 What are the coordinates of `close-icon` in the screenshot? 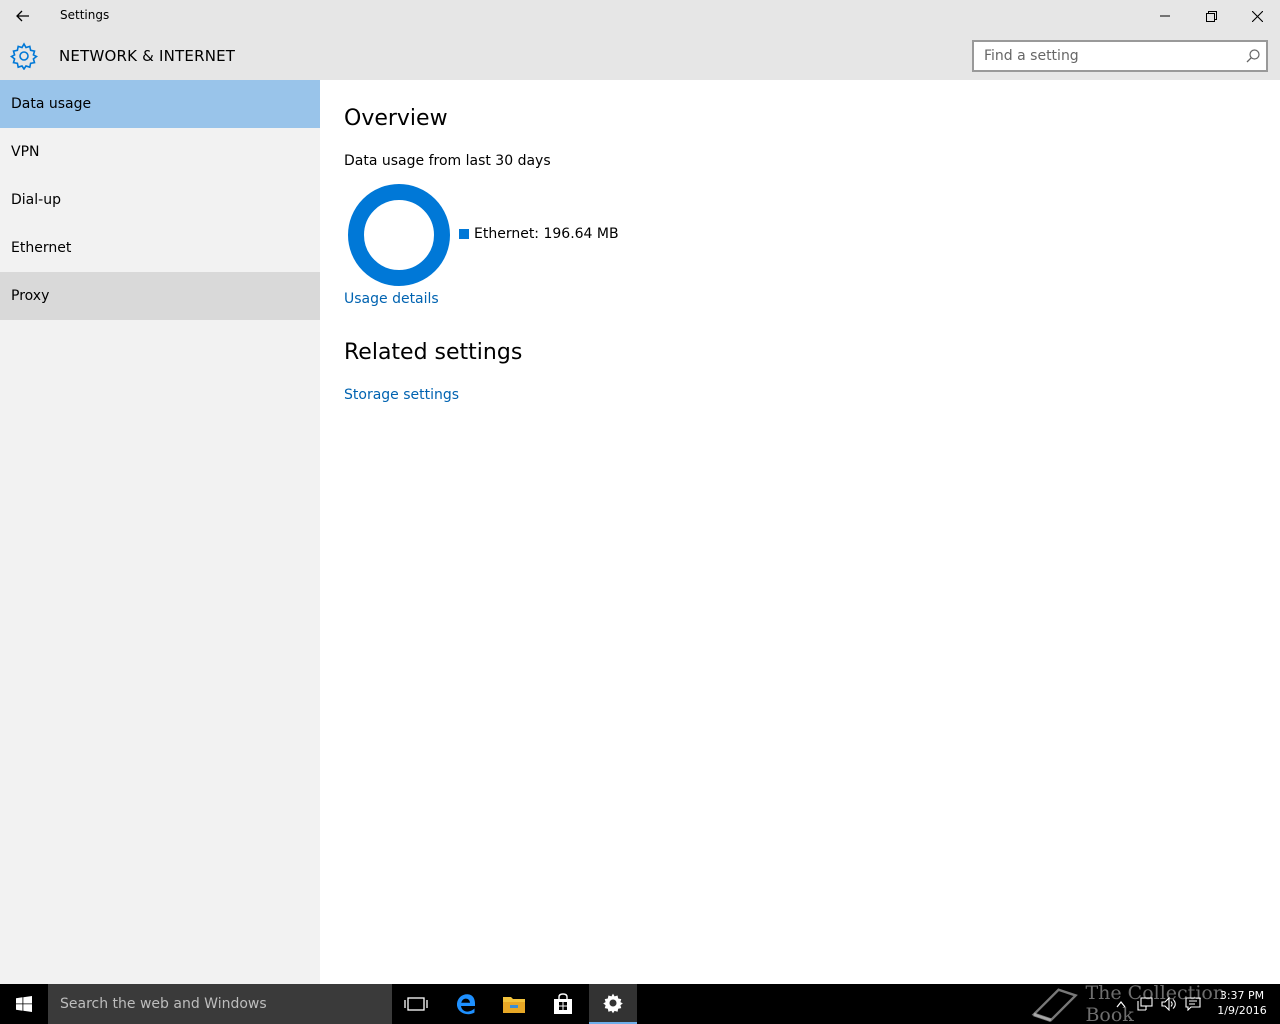 It's located at (1257, 16).